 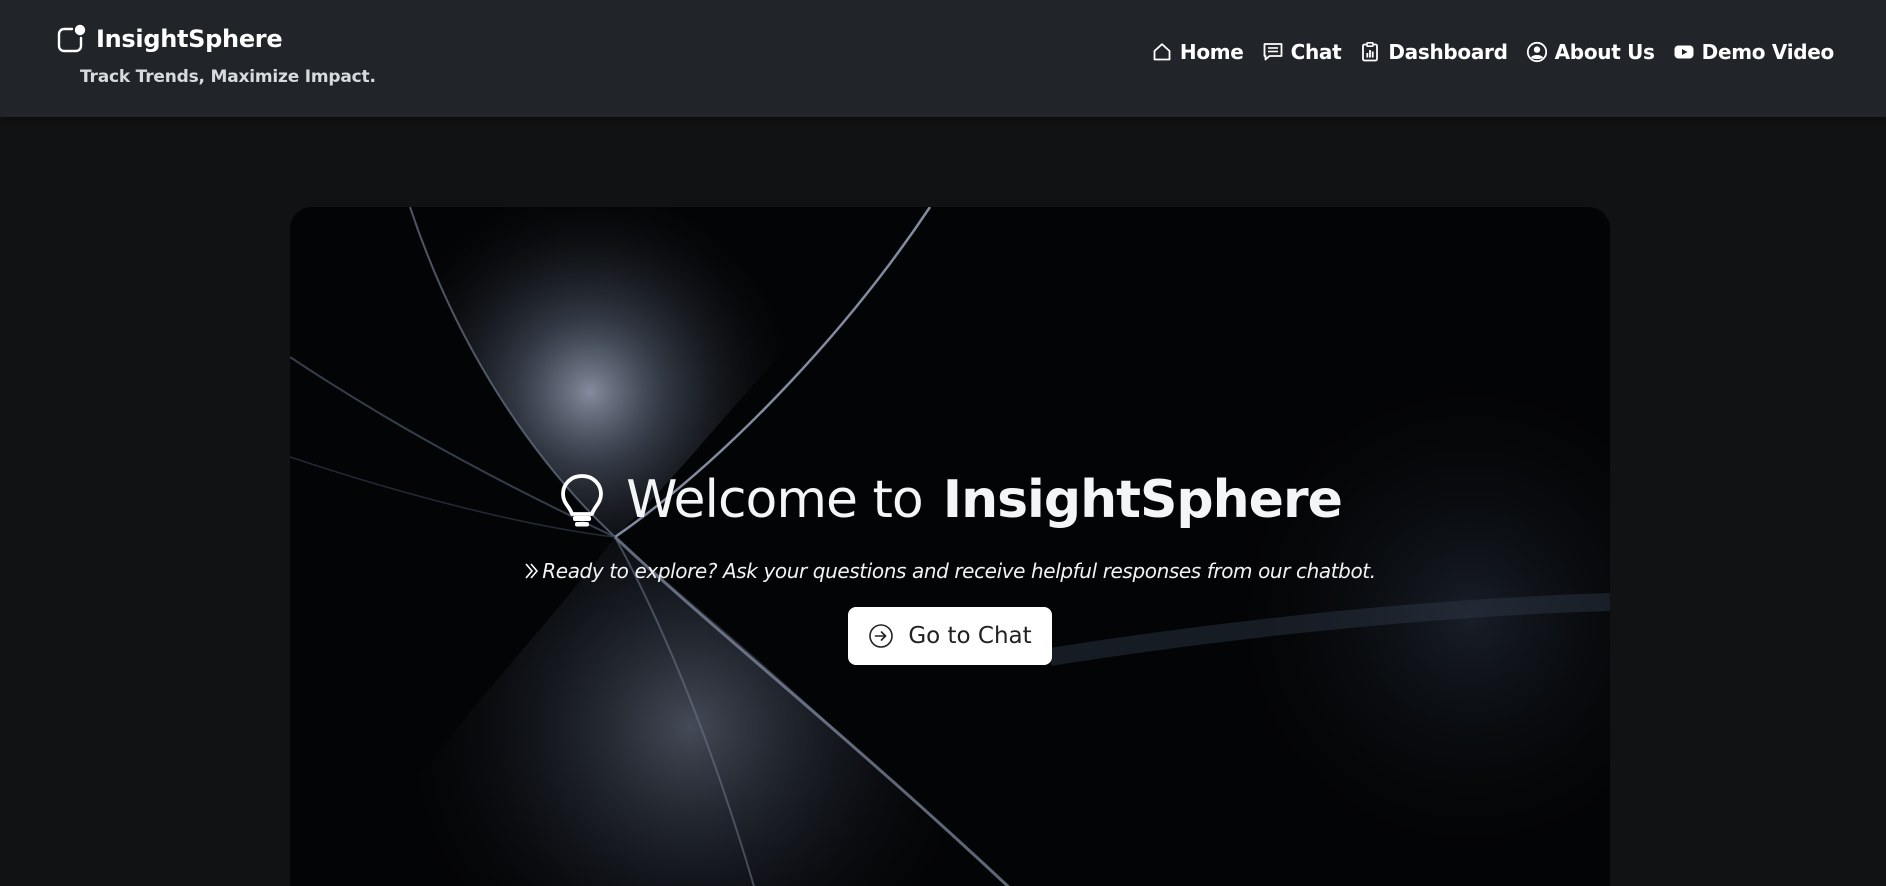 What do you see at coordinates (1211, 52) in the screenshot?
I see `nav-home-label: Home` at bounding box center [1211, 52].